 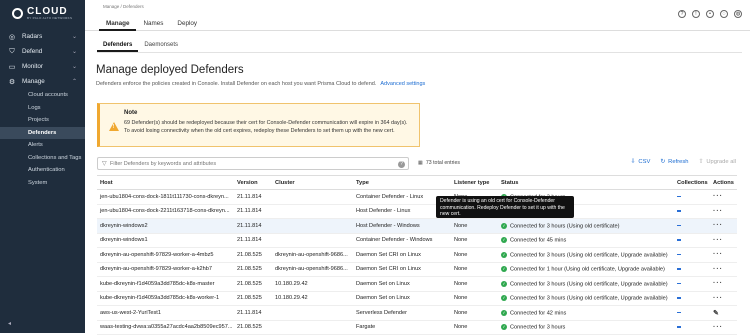 What do you see at coordinates (42, 183) in the screenshot?
I see `sidebar-item-system: System` at bounding box center [42, 183].